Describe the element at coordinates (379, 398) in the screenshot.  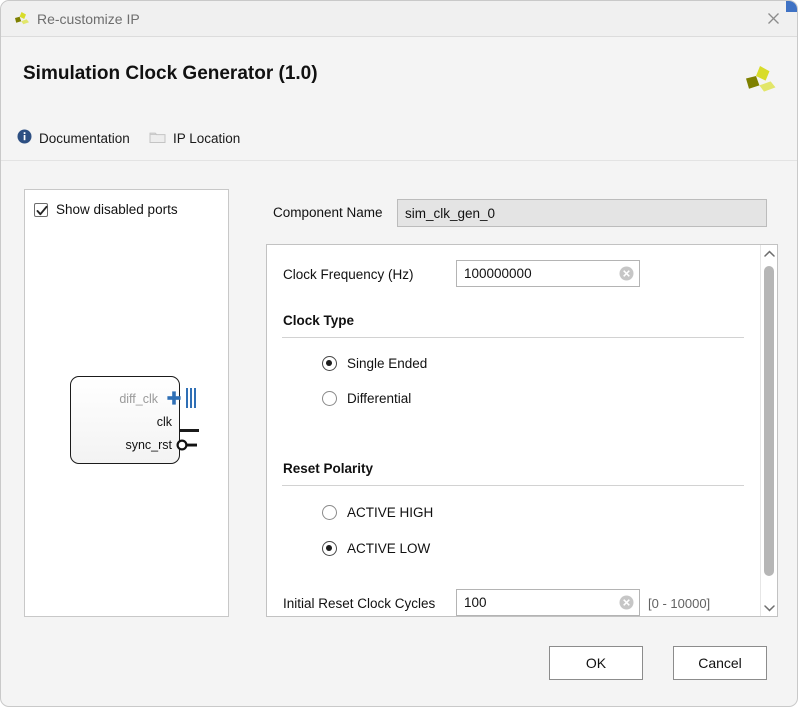
I see `radio-label: Differential` at that location.